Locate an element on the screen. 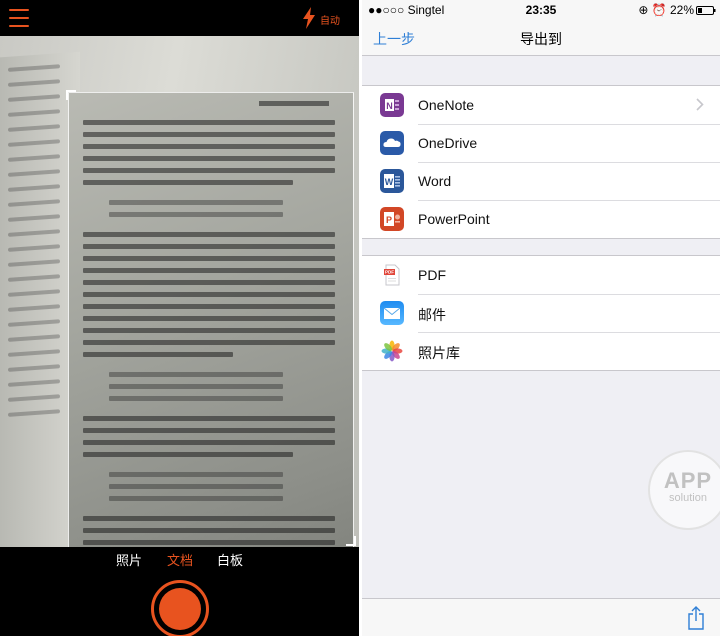  export-label-powerpoint: PowerPoint is located at coordinates (454, 219).